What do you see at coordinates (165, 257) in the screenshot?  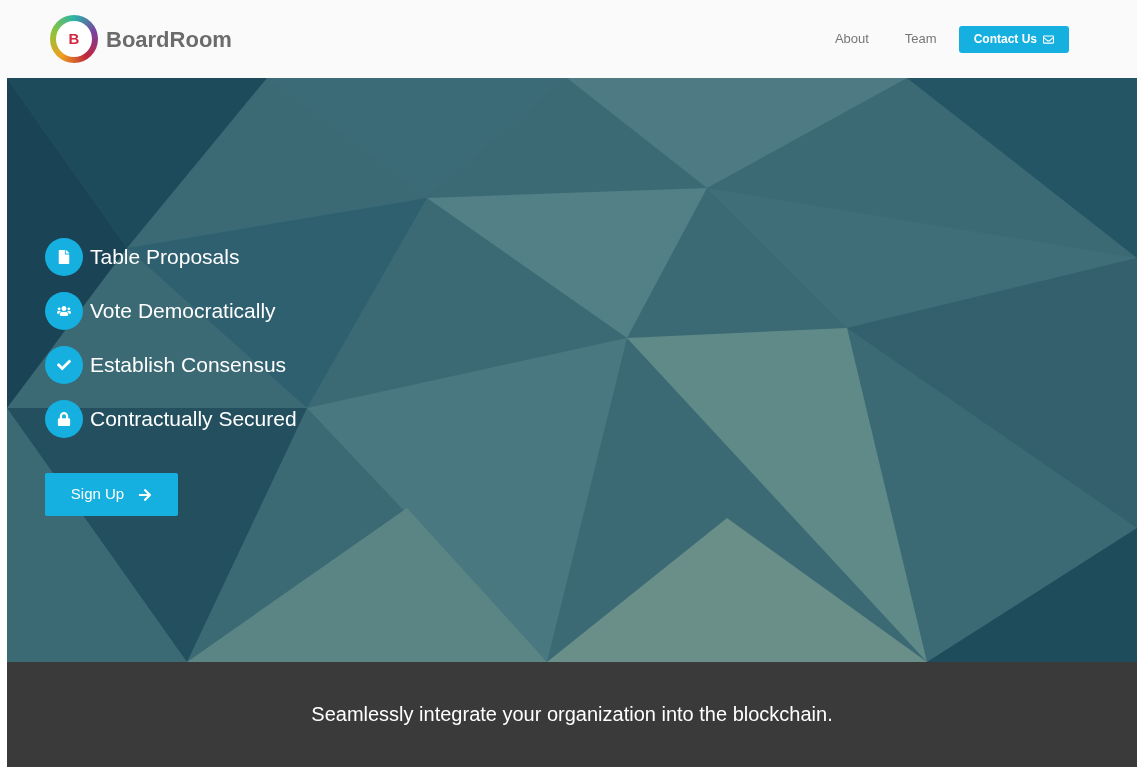 I see `feature-label: Table Proposals` at bounding box center [165, 257].